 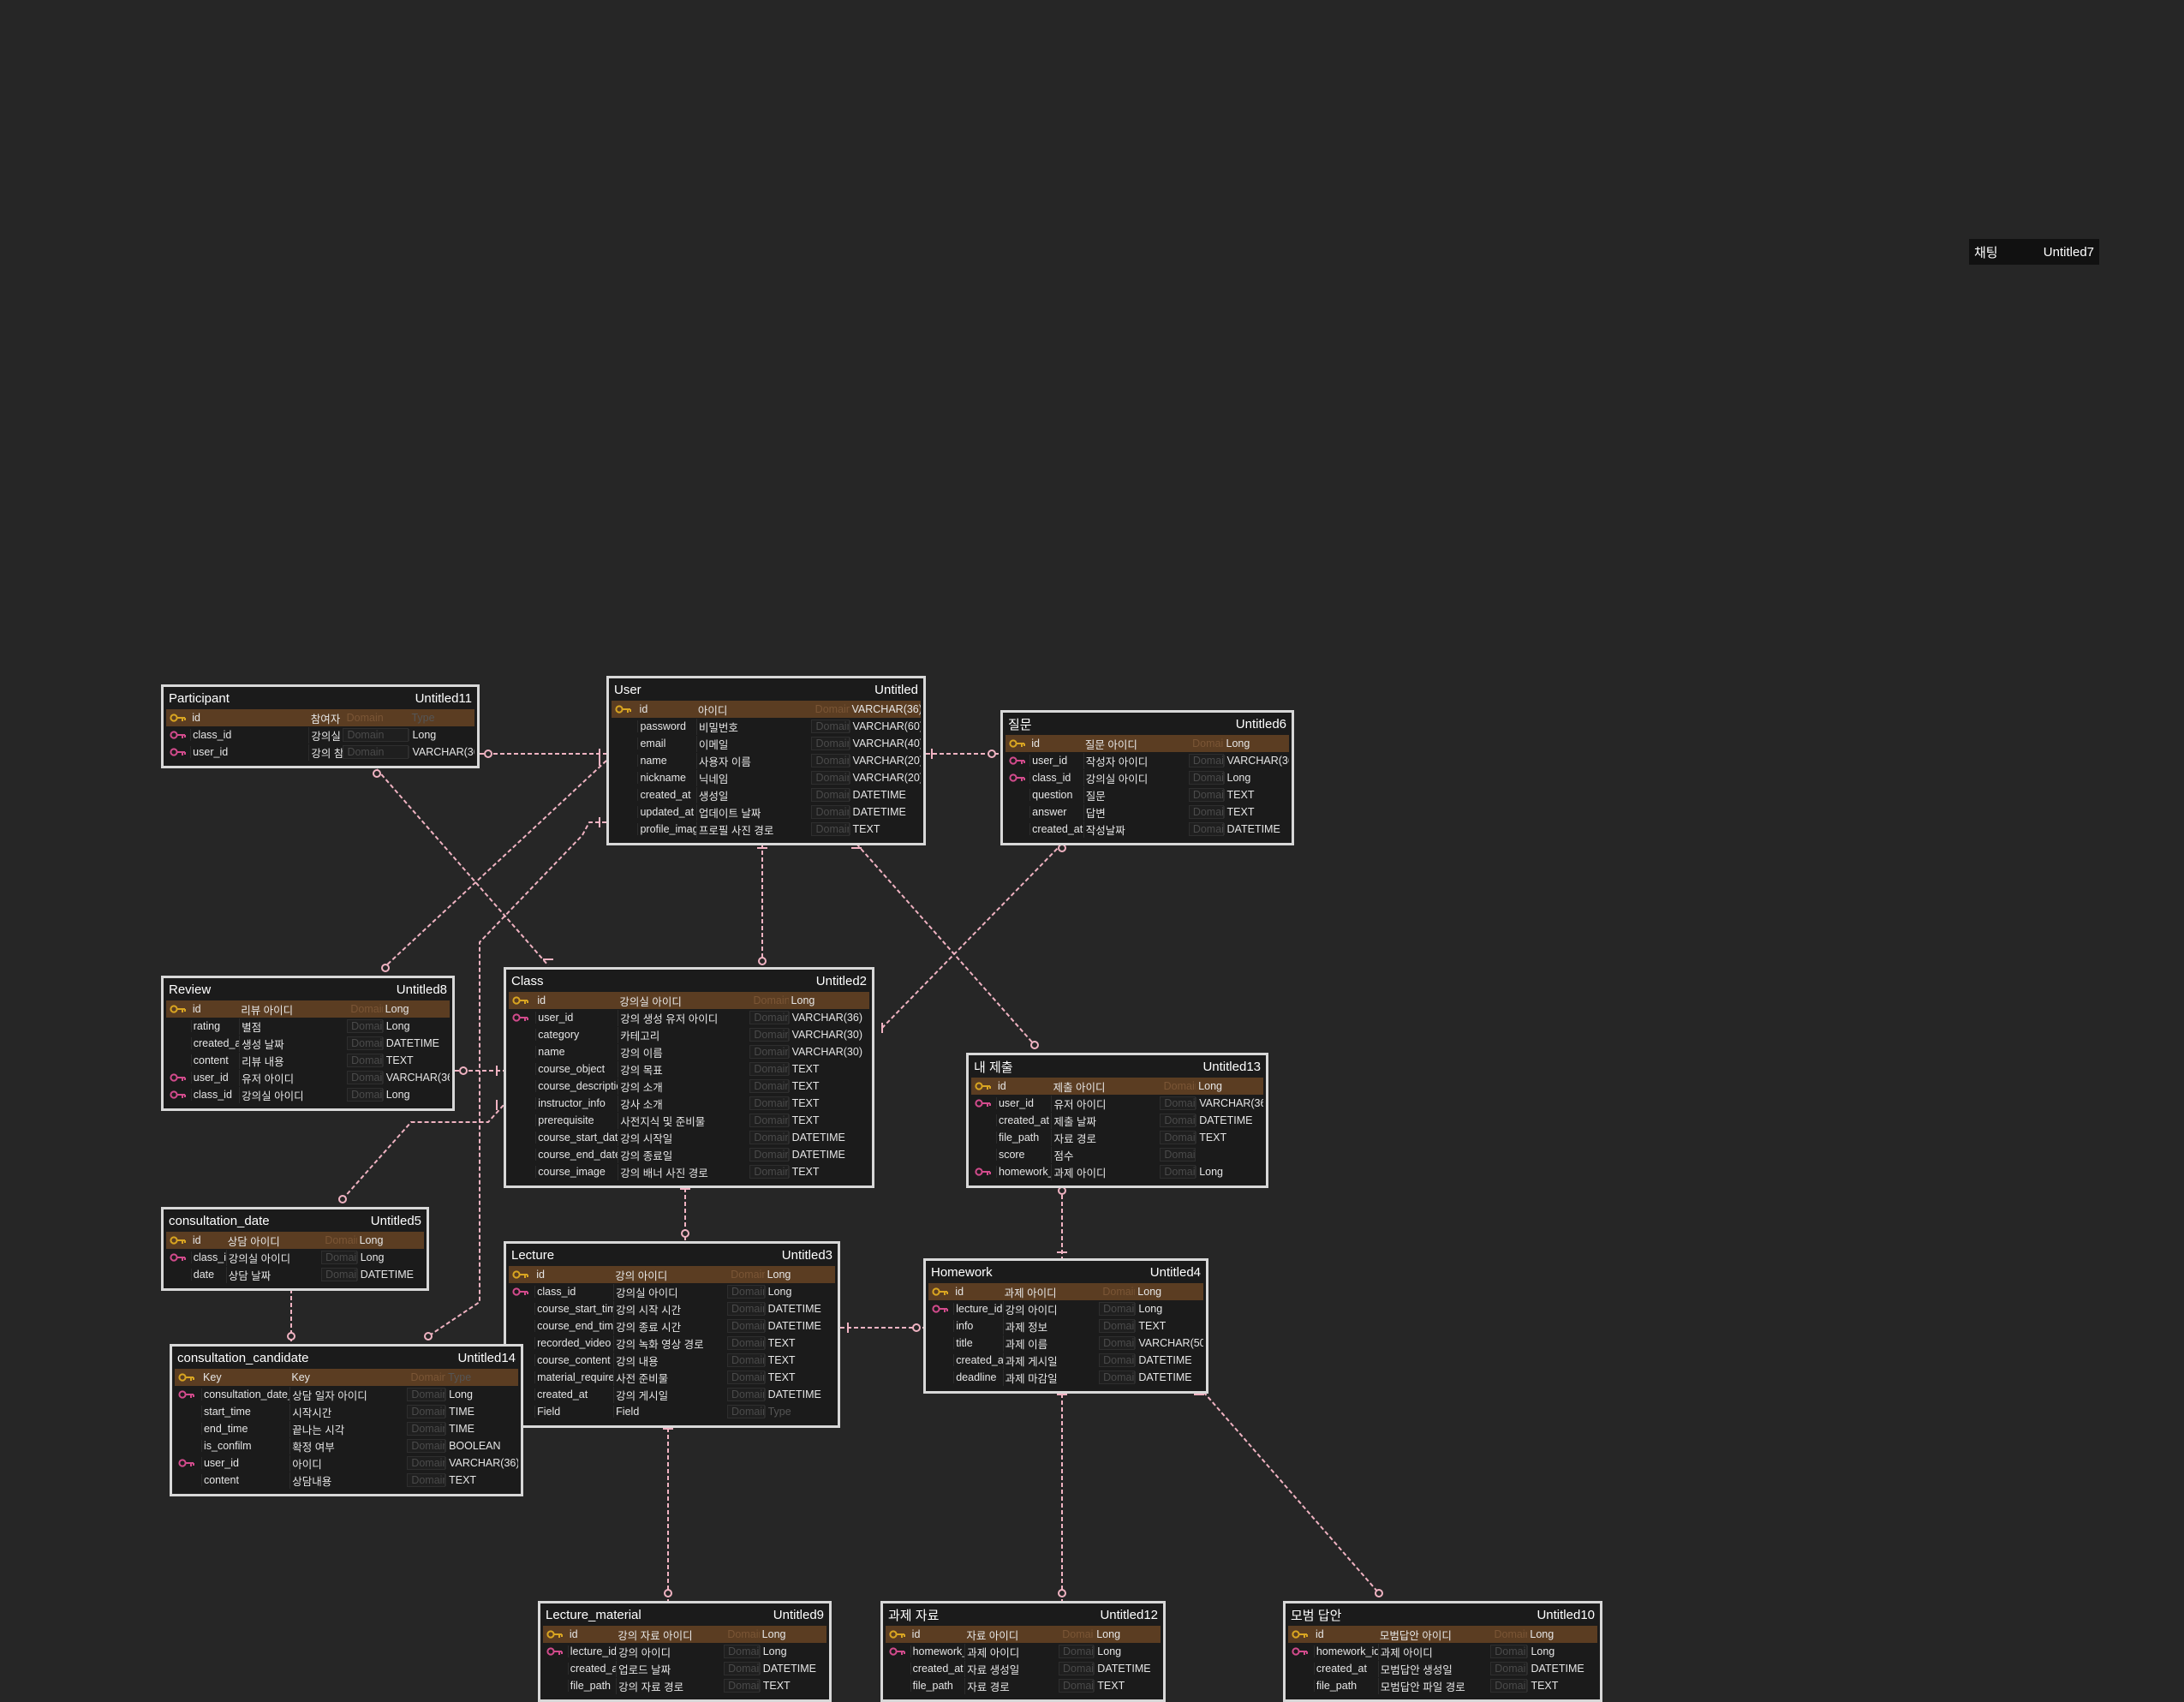 What do you see at coordinates (1051, 1326) in the screenshot?
I see `column-logical-name: 과제 정보` at bounding box center [1051, 1326].